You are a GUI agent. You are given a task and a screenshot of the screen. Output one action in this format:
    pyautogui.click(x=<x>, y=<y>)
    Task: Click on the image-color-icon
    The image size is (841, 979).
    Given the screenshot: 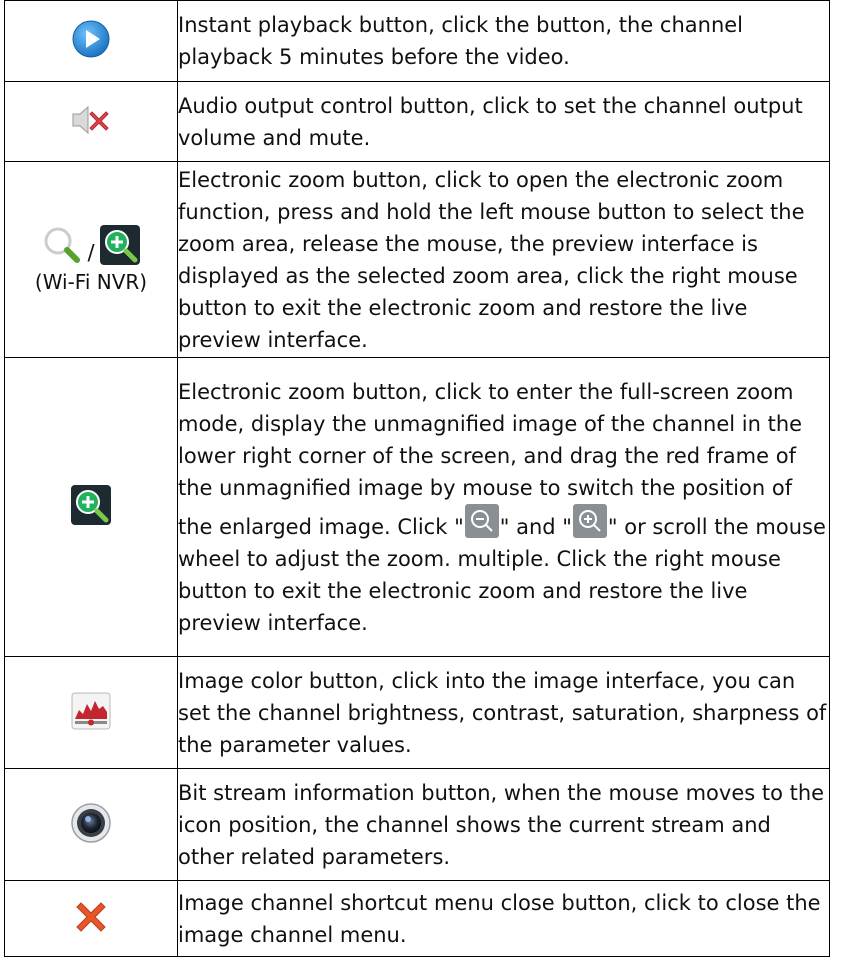 What is the action you would take?
    pyautogui.click(x=91, y=713)
    